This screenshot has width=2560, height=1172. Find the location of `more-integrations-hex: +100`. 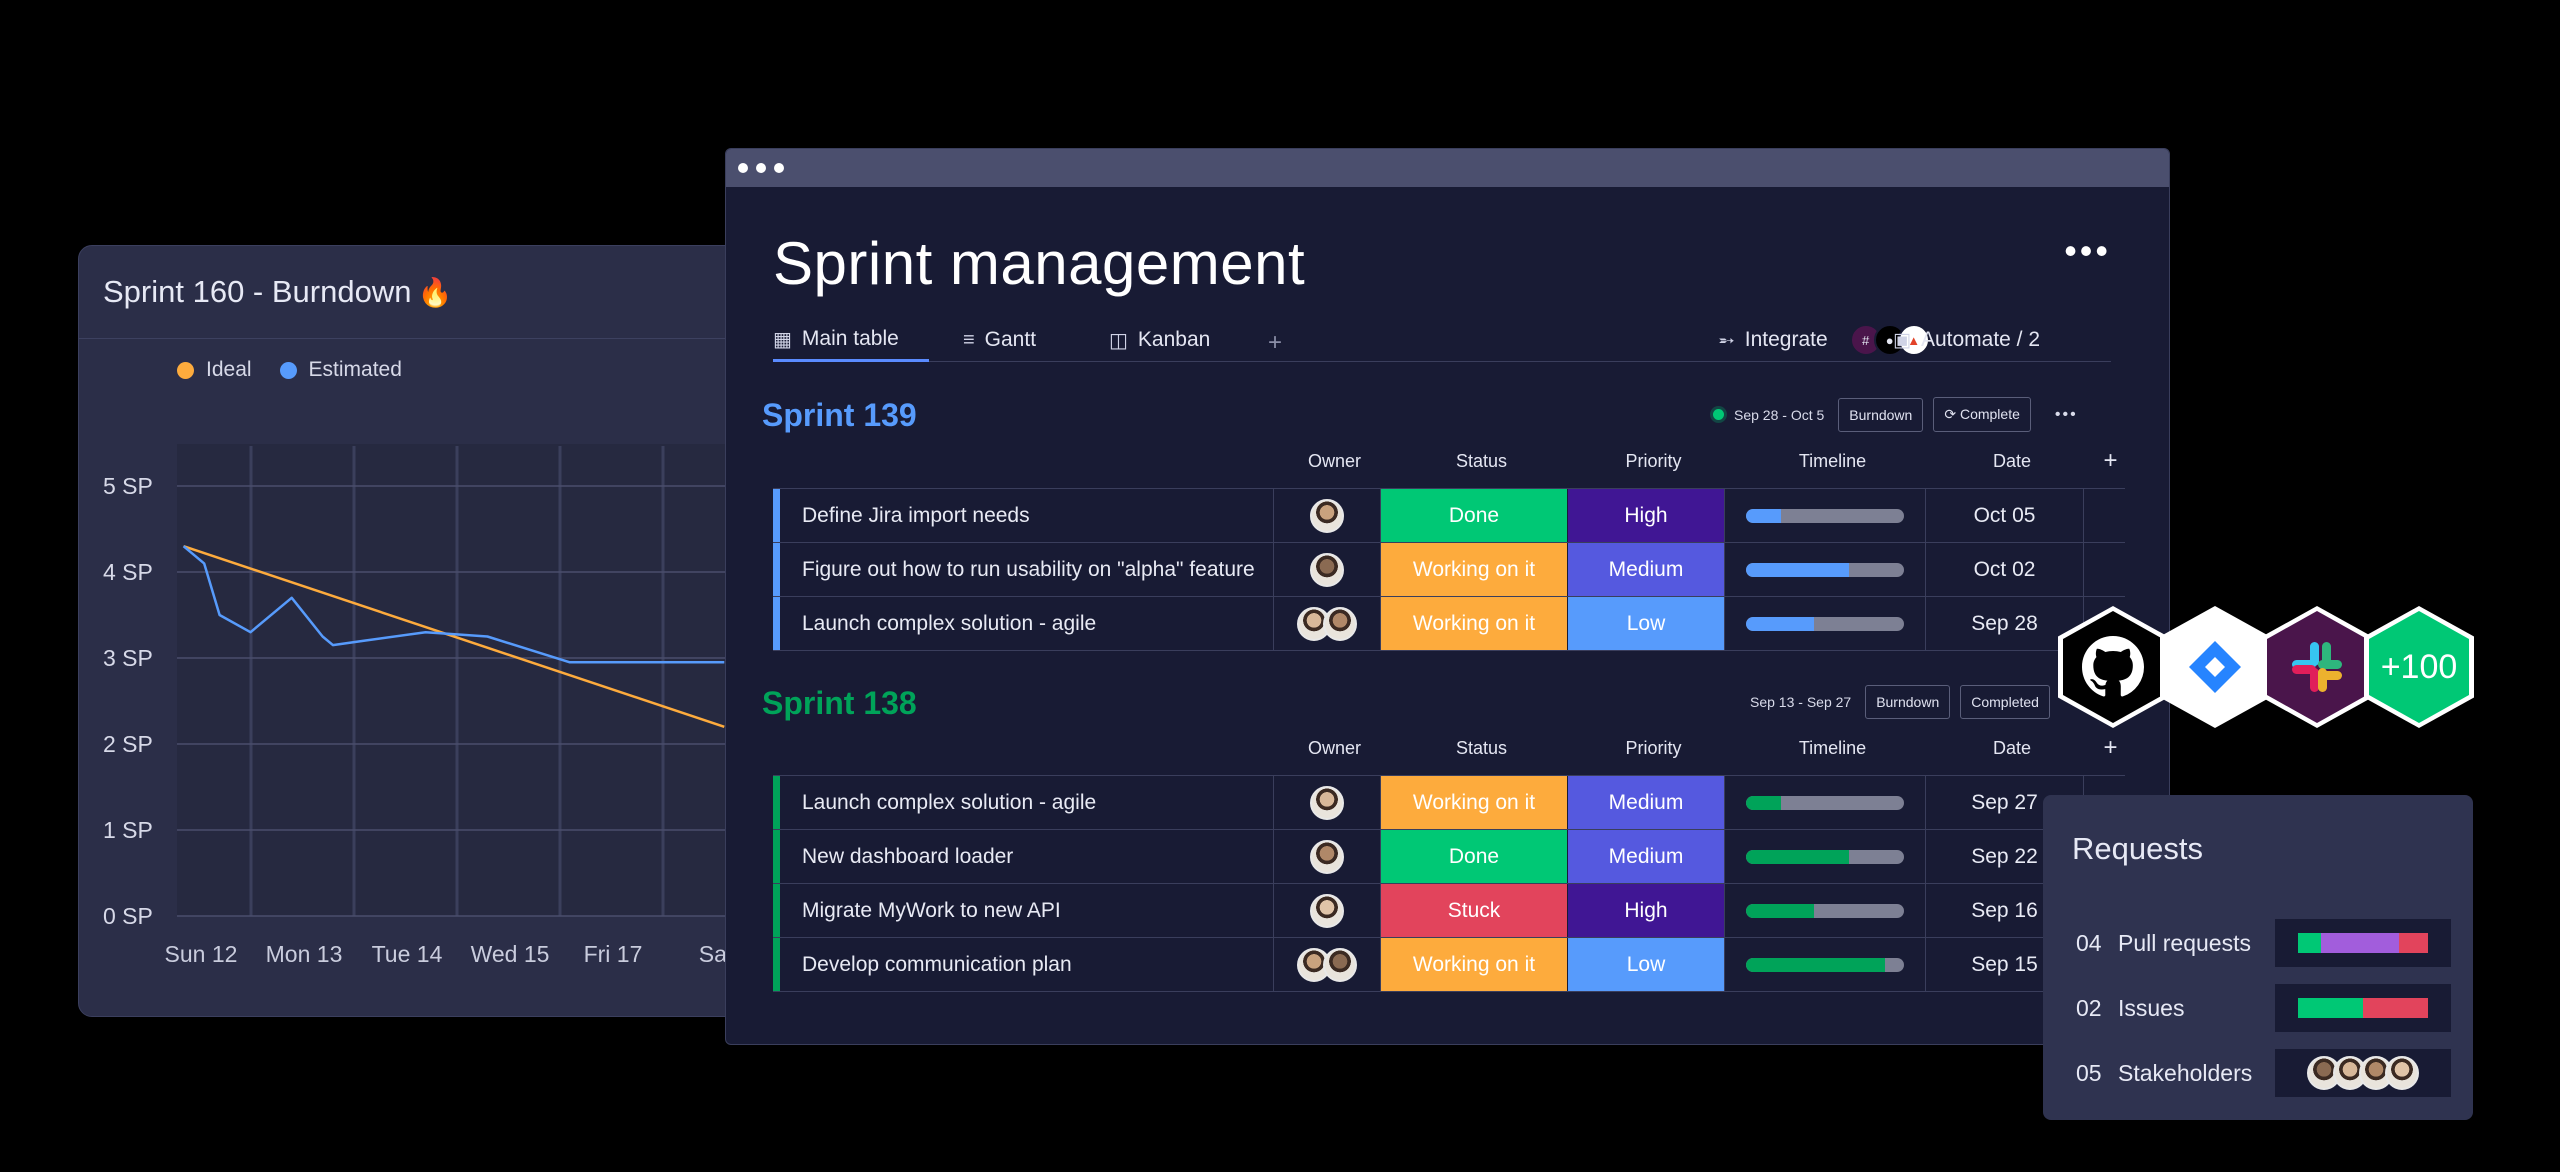

more-integrations-hex: +100 is located at coordinates (2419, 667).